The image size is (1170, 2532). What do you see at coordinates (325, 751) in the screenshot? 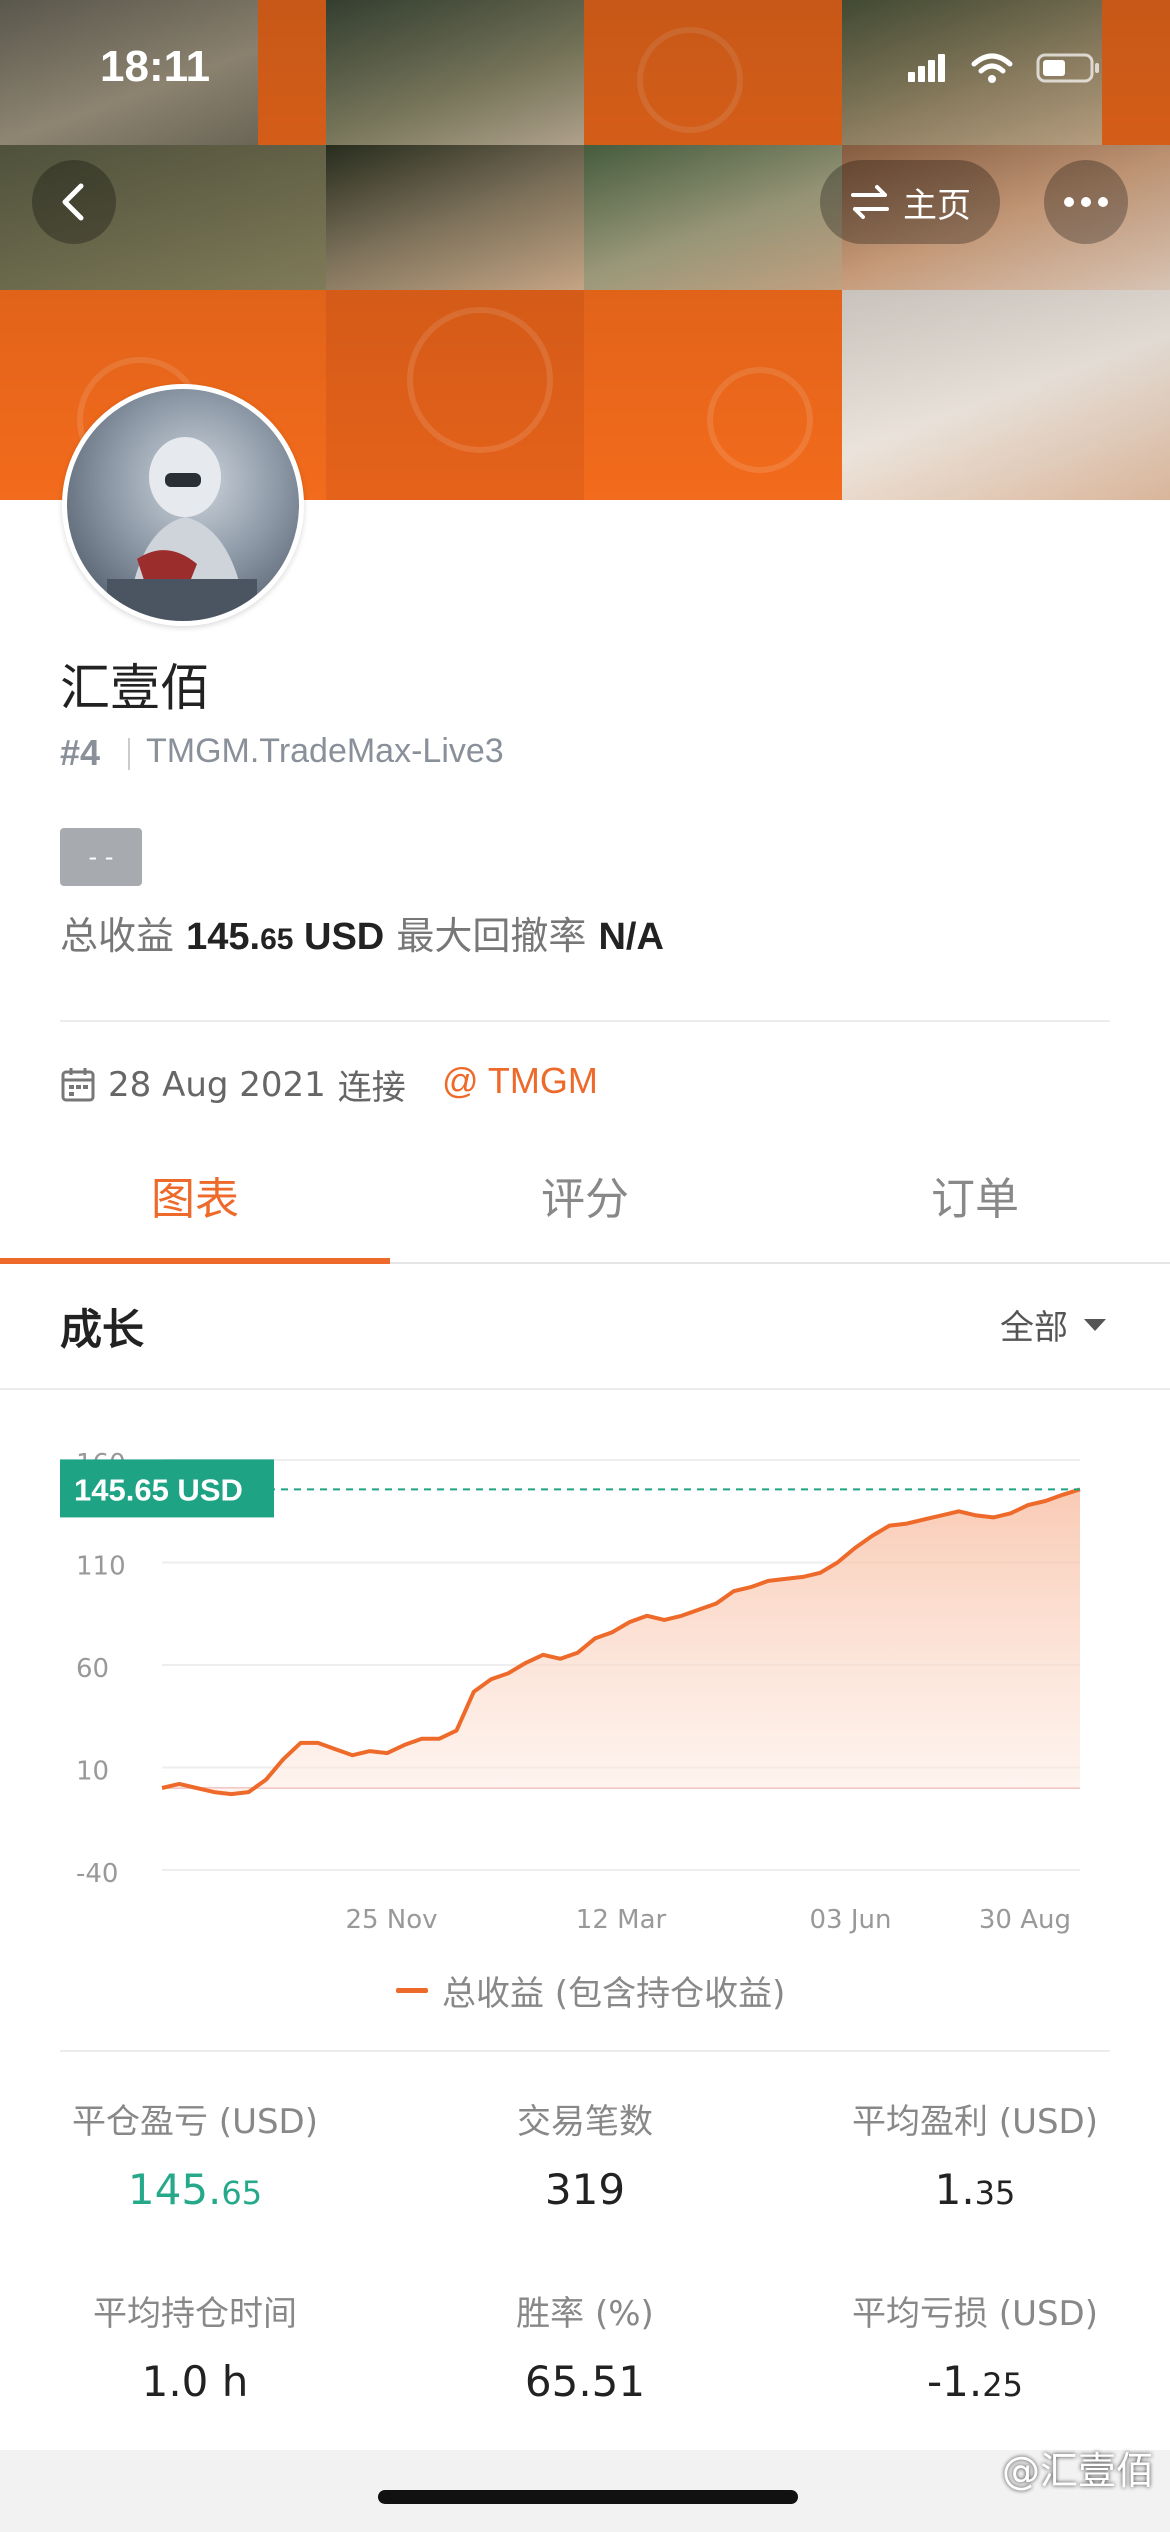
I see `server-name: TMGM.TradeMax-Live3` at bounding box center [325, 751].